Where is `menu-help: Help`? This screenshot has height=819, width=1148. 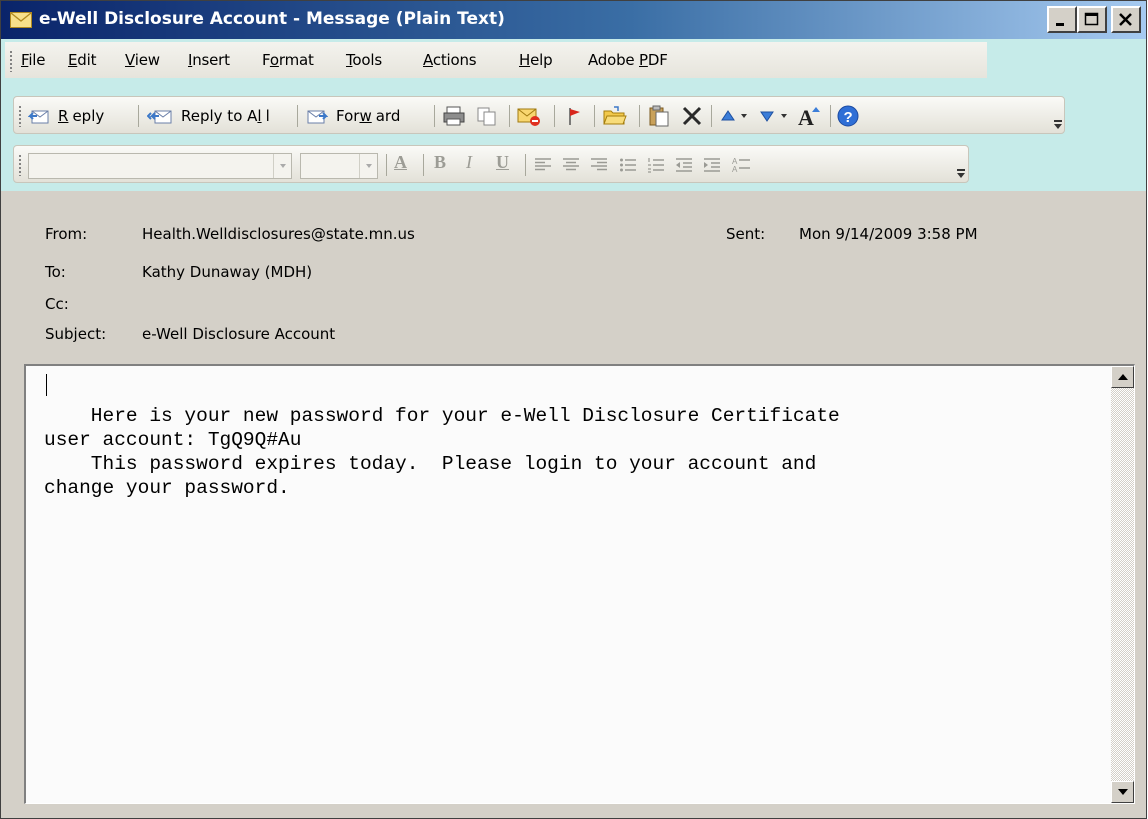
menu-help: Help is located at coordinates (536, 60).